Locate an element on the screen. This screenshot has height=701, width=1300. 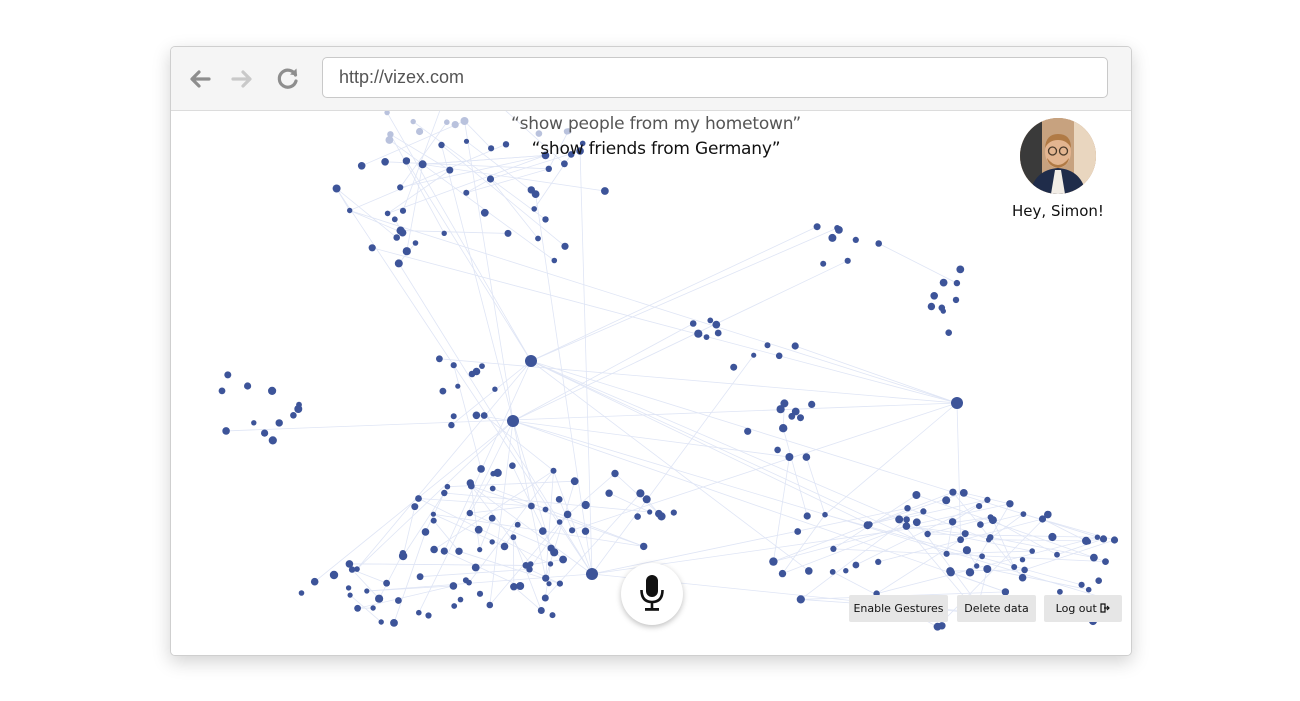
delete-data-button: Delete data is located at coordinates (996, 608).